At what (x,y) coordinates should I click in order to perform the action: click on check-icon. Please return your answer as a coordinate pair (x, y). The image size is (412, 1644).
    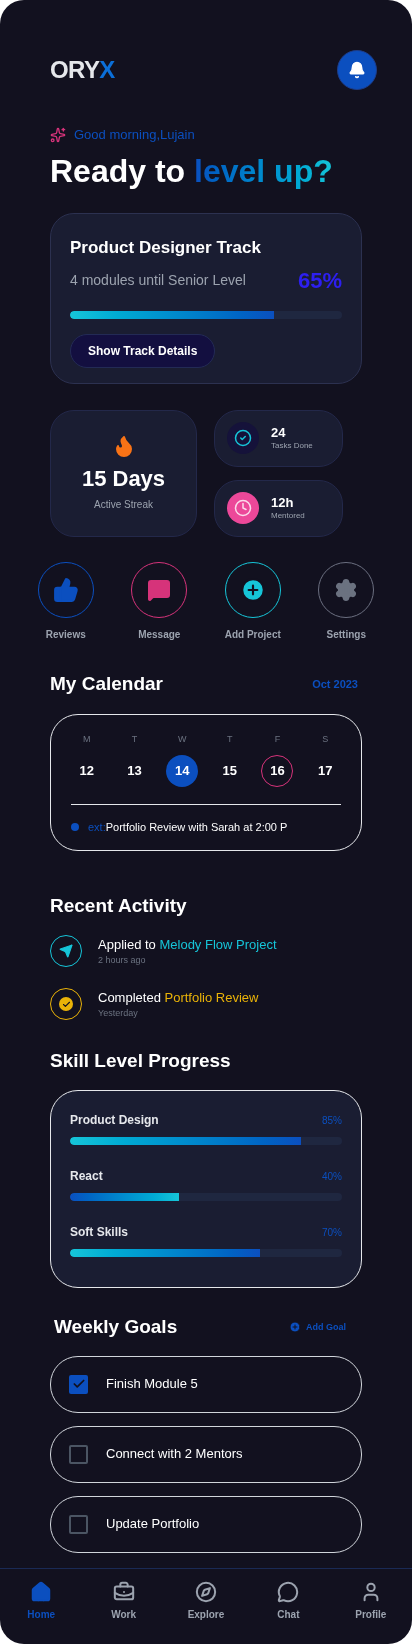
    Looking at the image, I should click on (78, 1384).